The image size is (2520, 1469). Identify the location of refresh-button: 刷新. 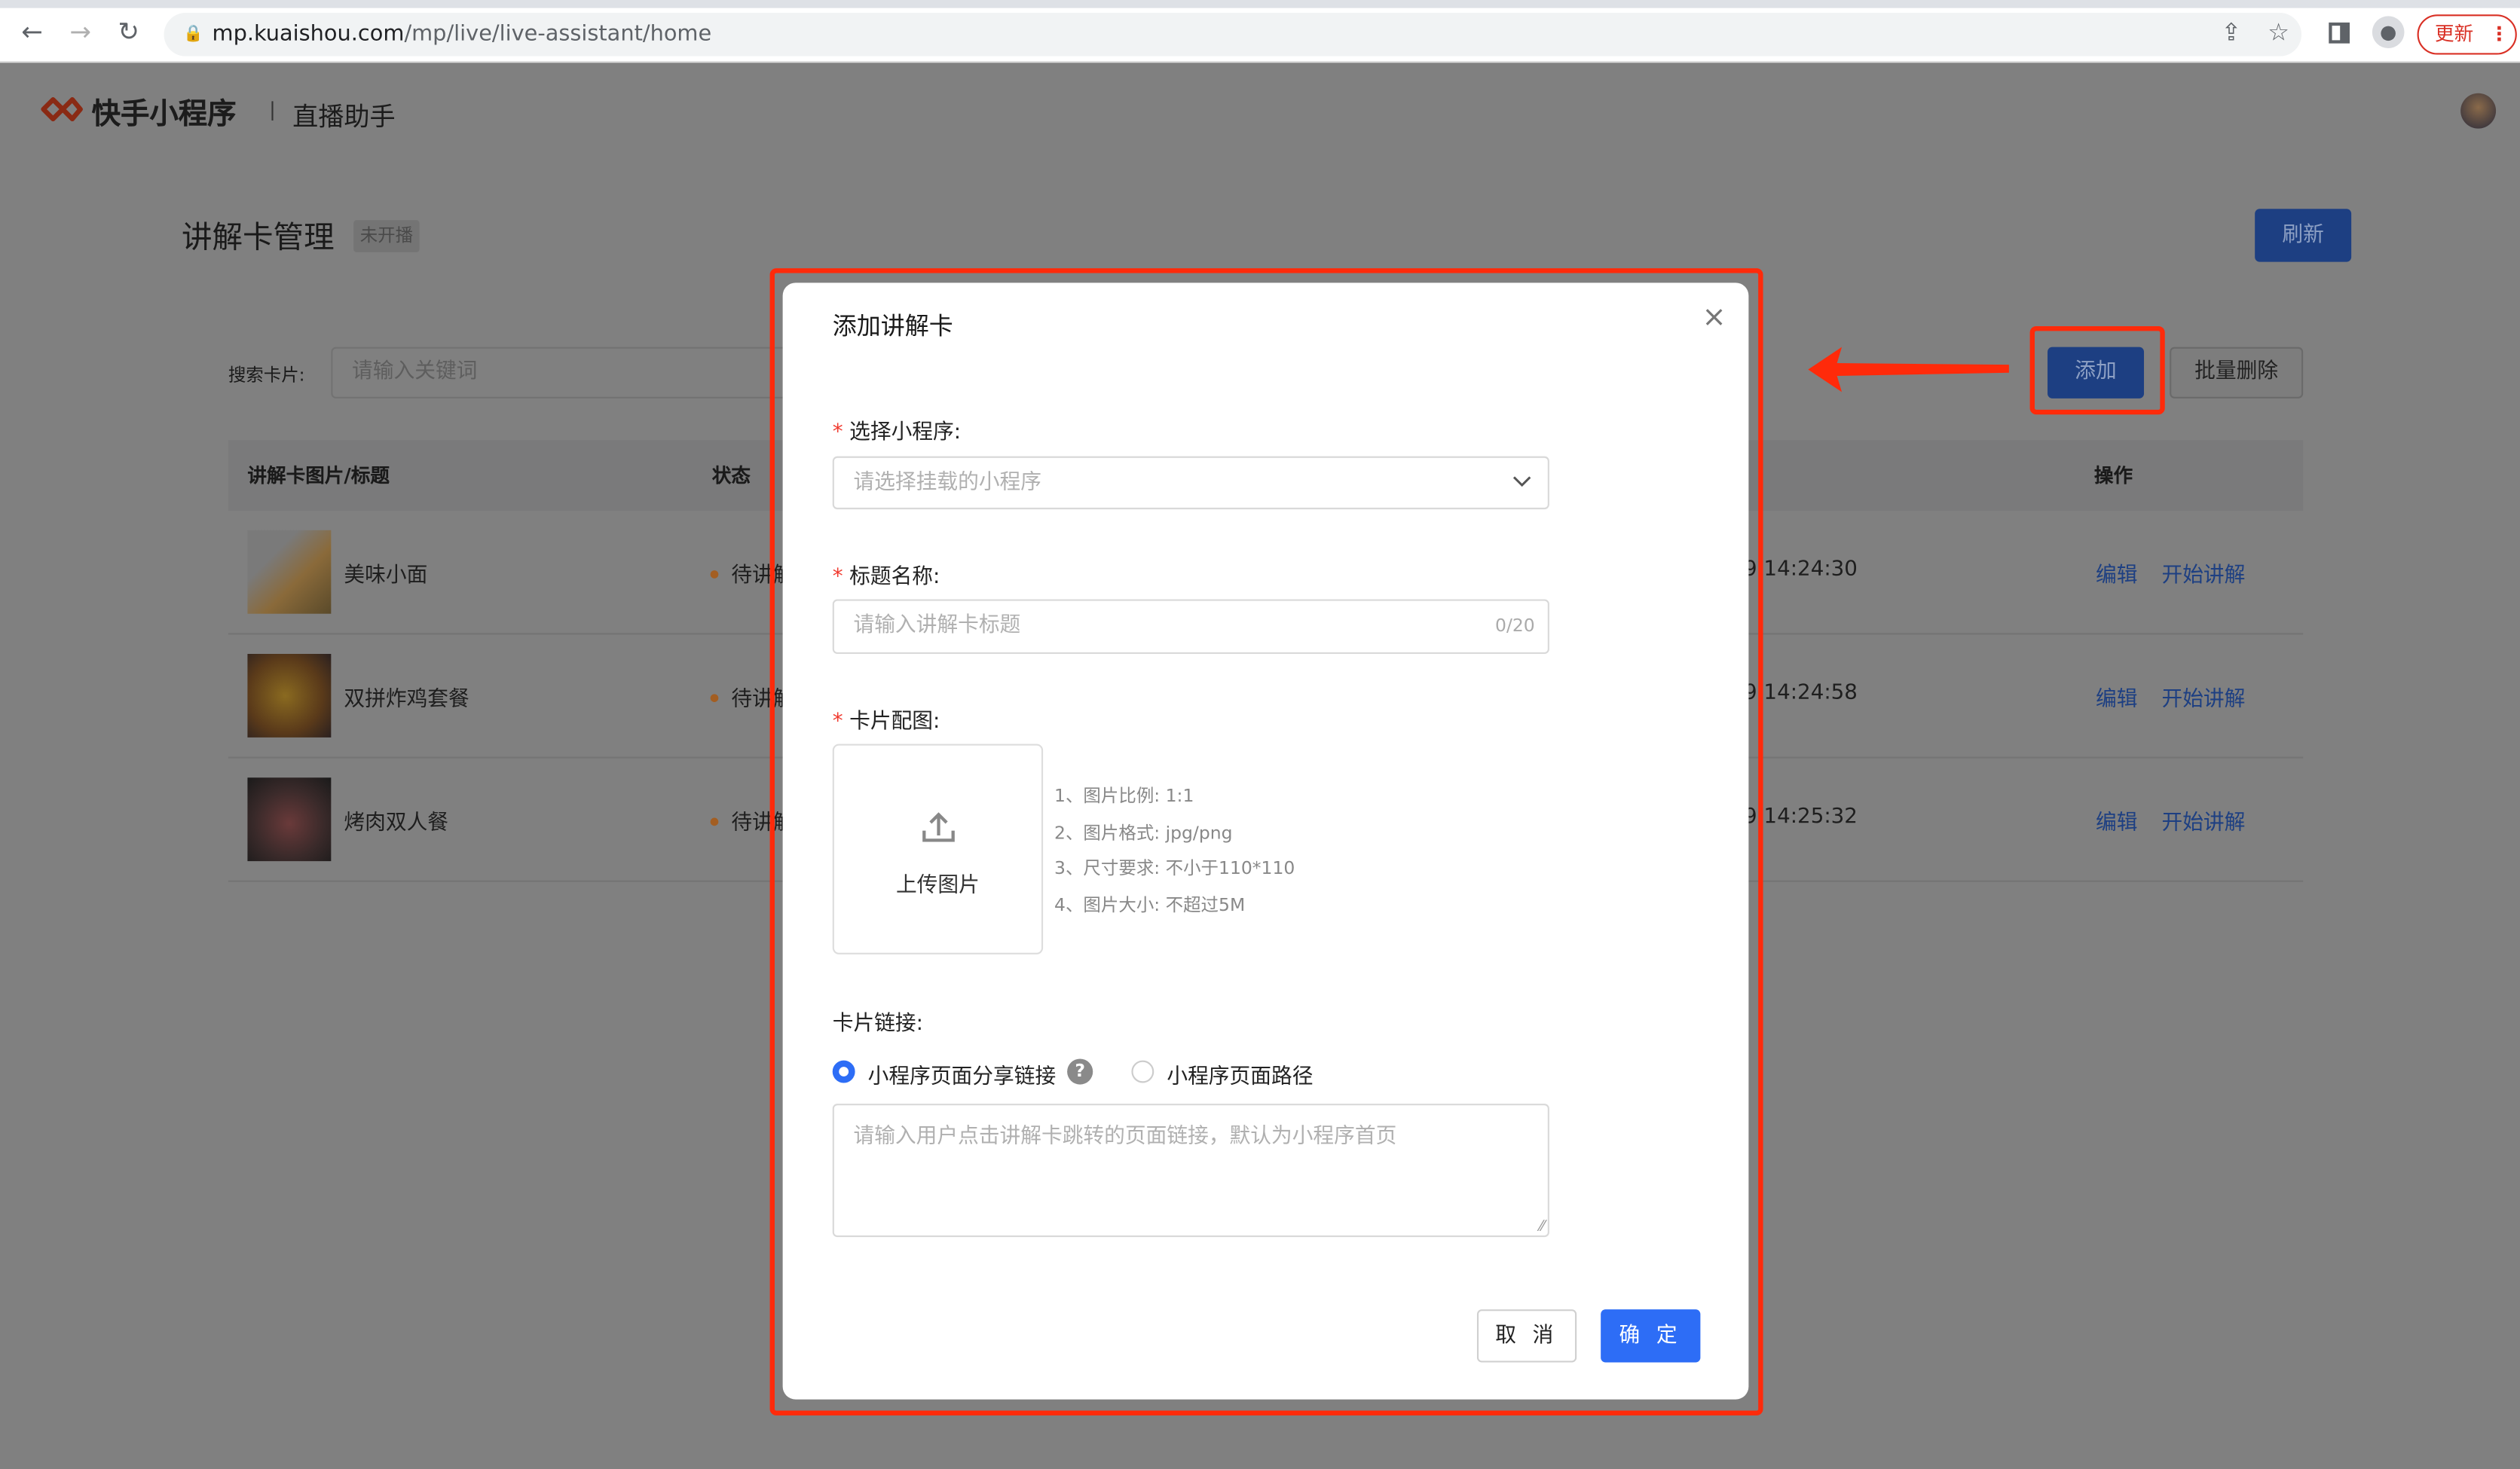
(2303, 235).